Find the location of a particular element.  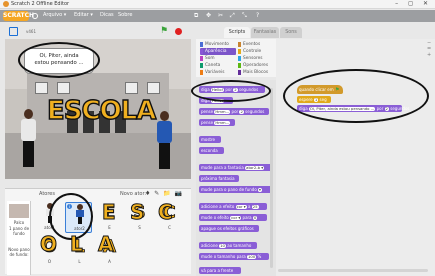

category-events: Eventos is located at coordinates (256, 44).